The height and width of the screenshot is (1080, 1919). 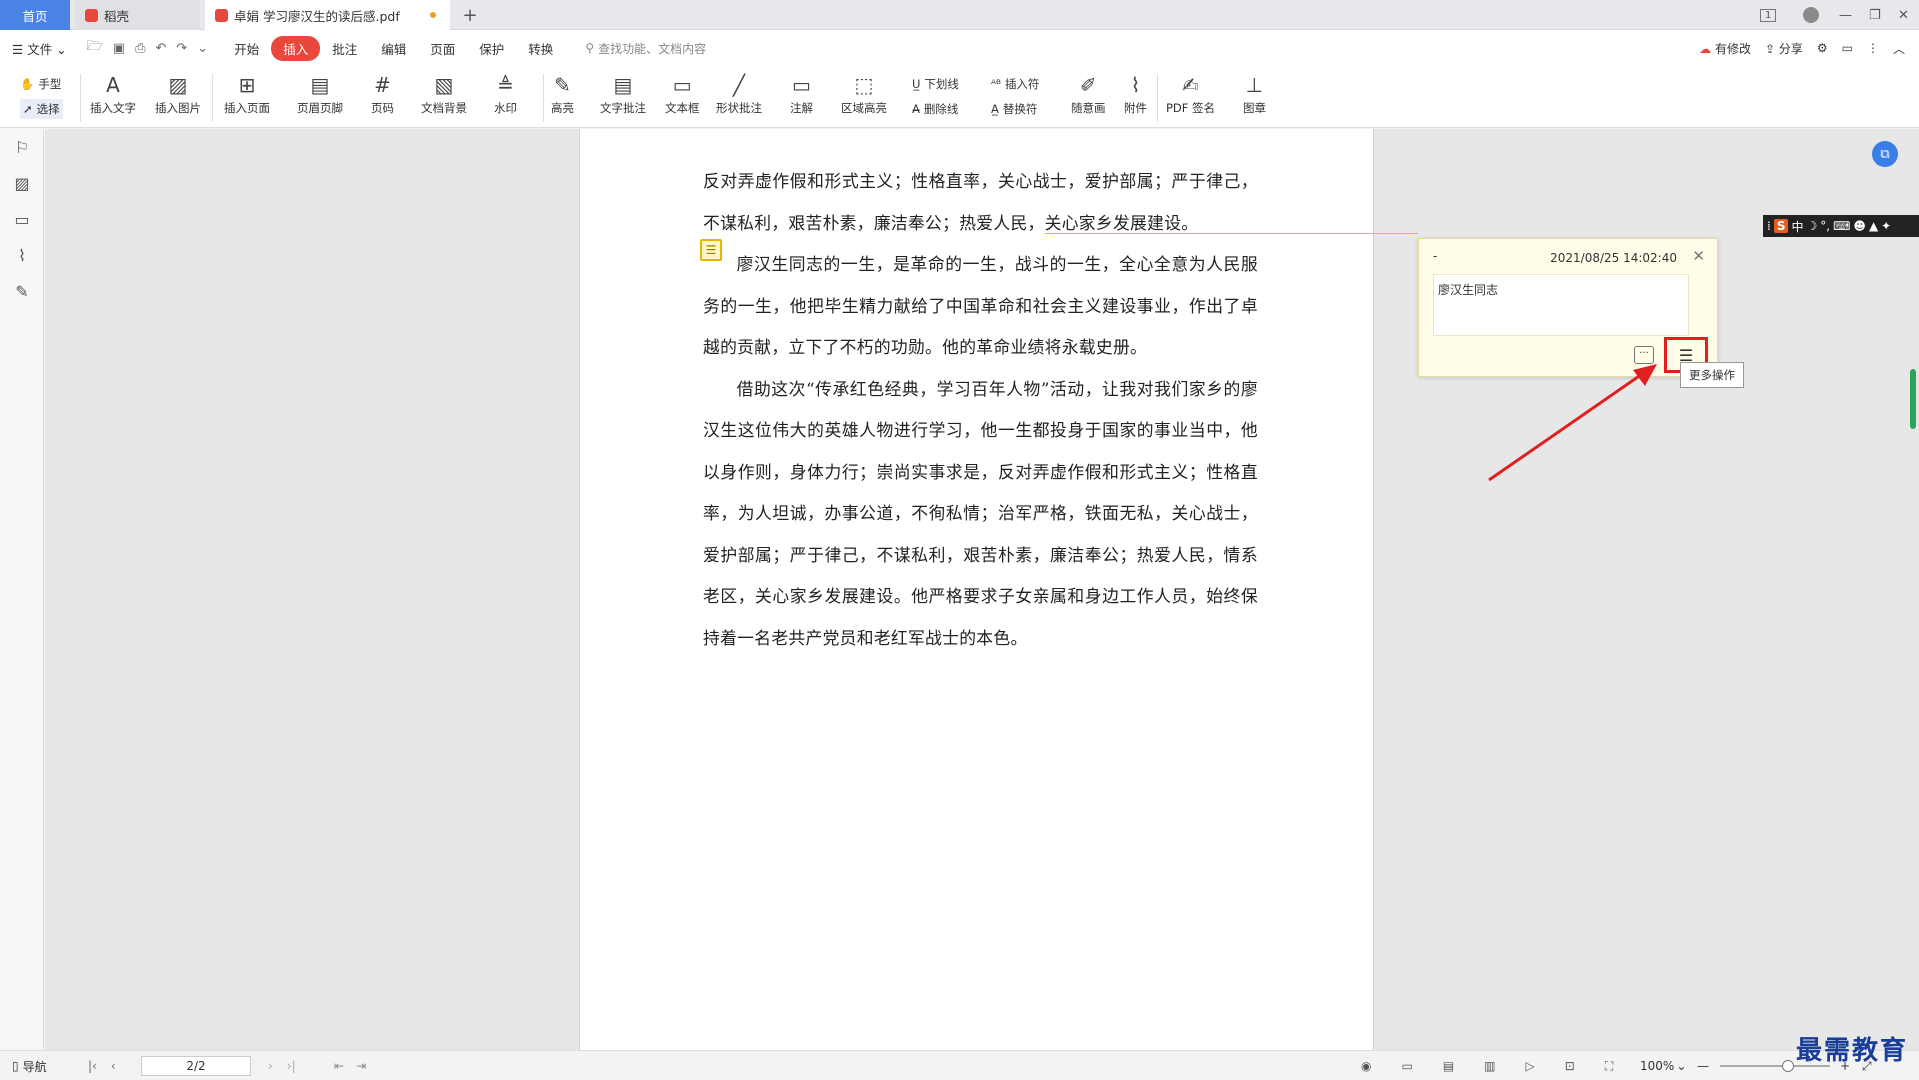 What do you see at coordinates (1489, 1066) in the screenshot?
I see `double-page-icon: ▥` at bounding box center [1489, 1066].